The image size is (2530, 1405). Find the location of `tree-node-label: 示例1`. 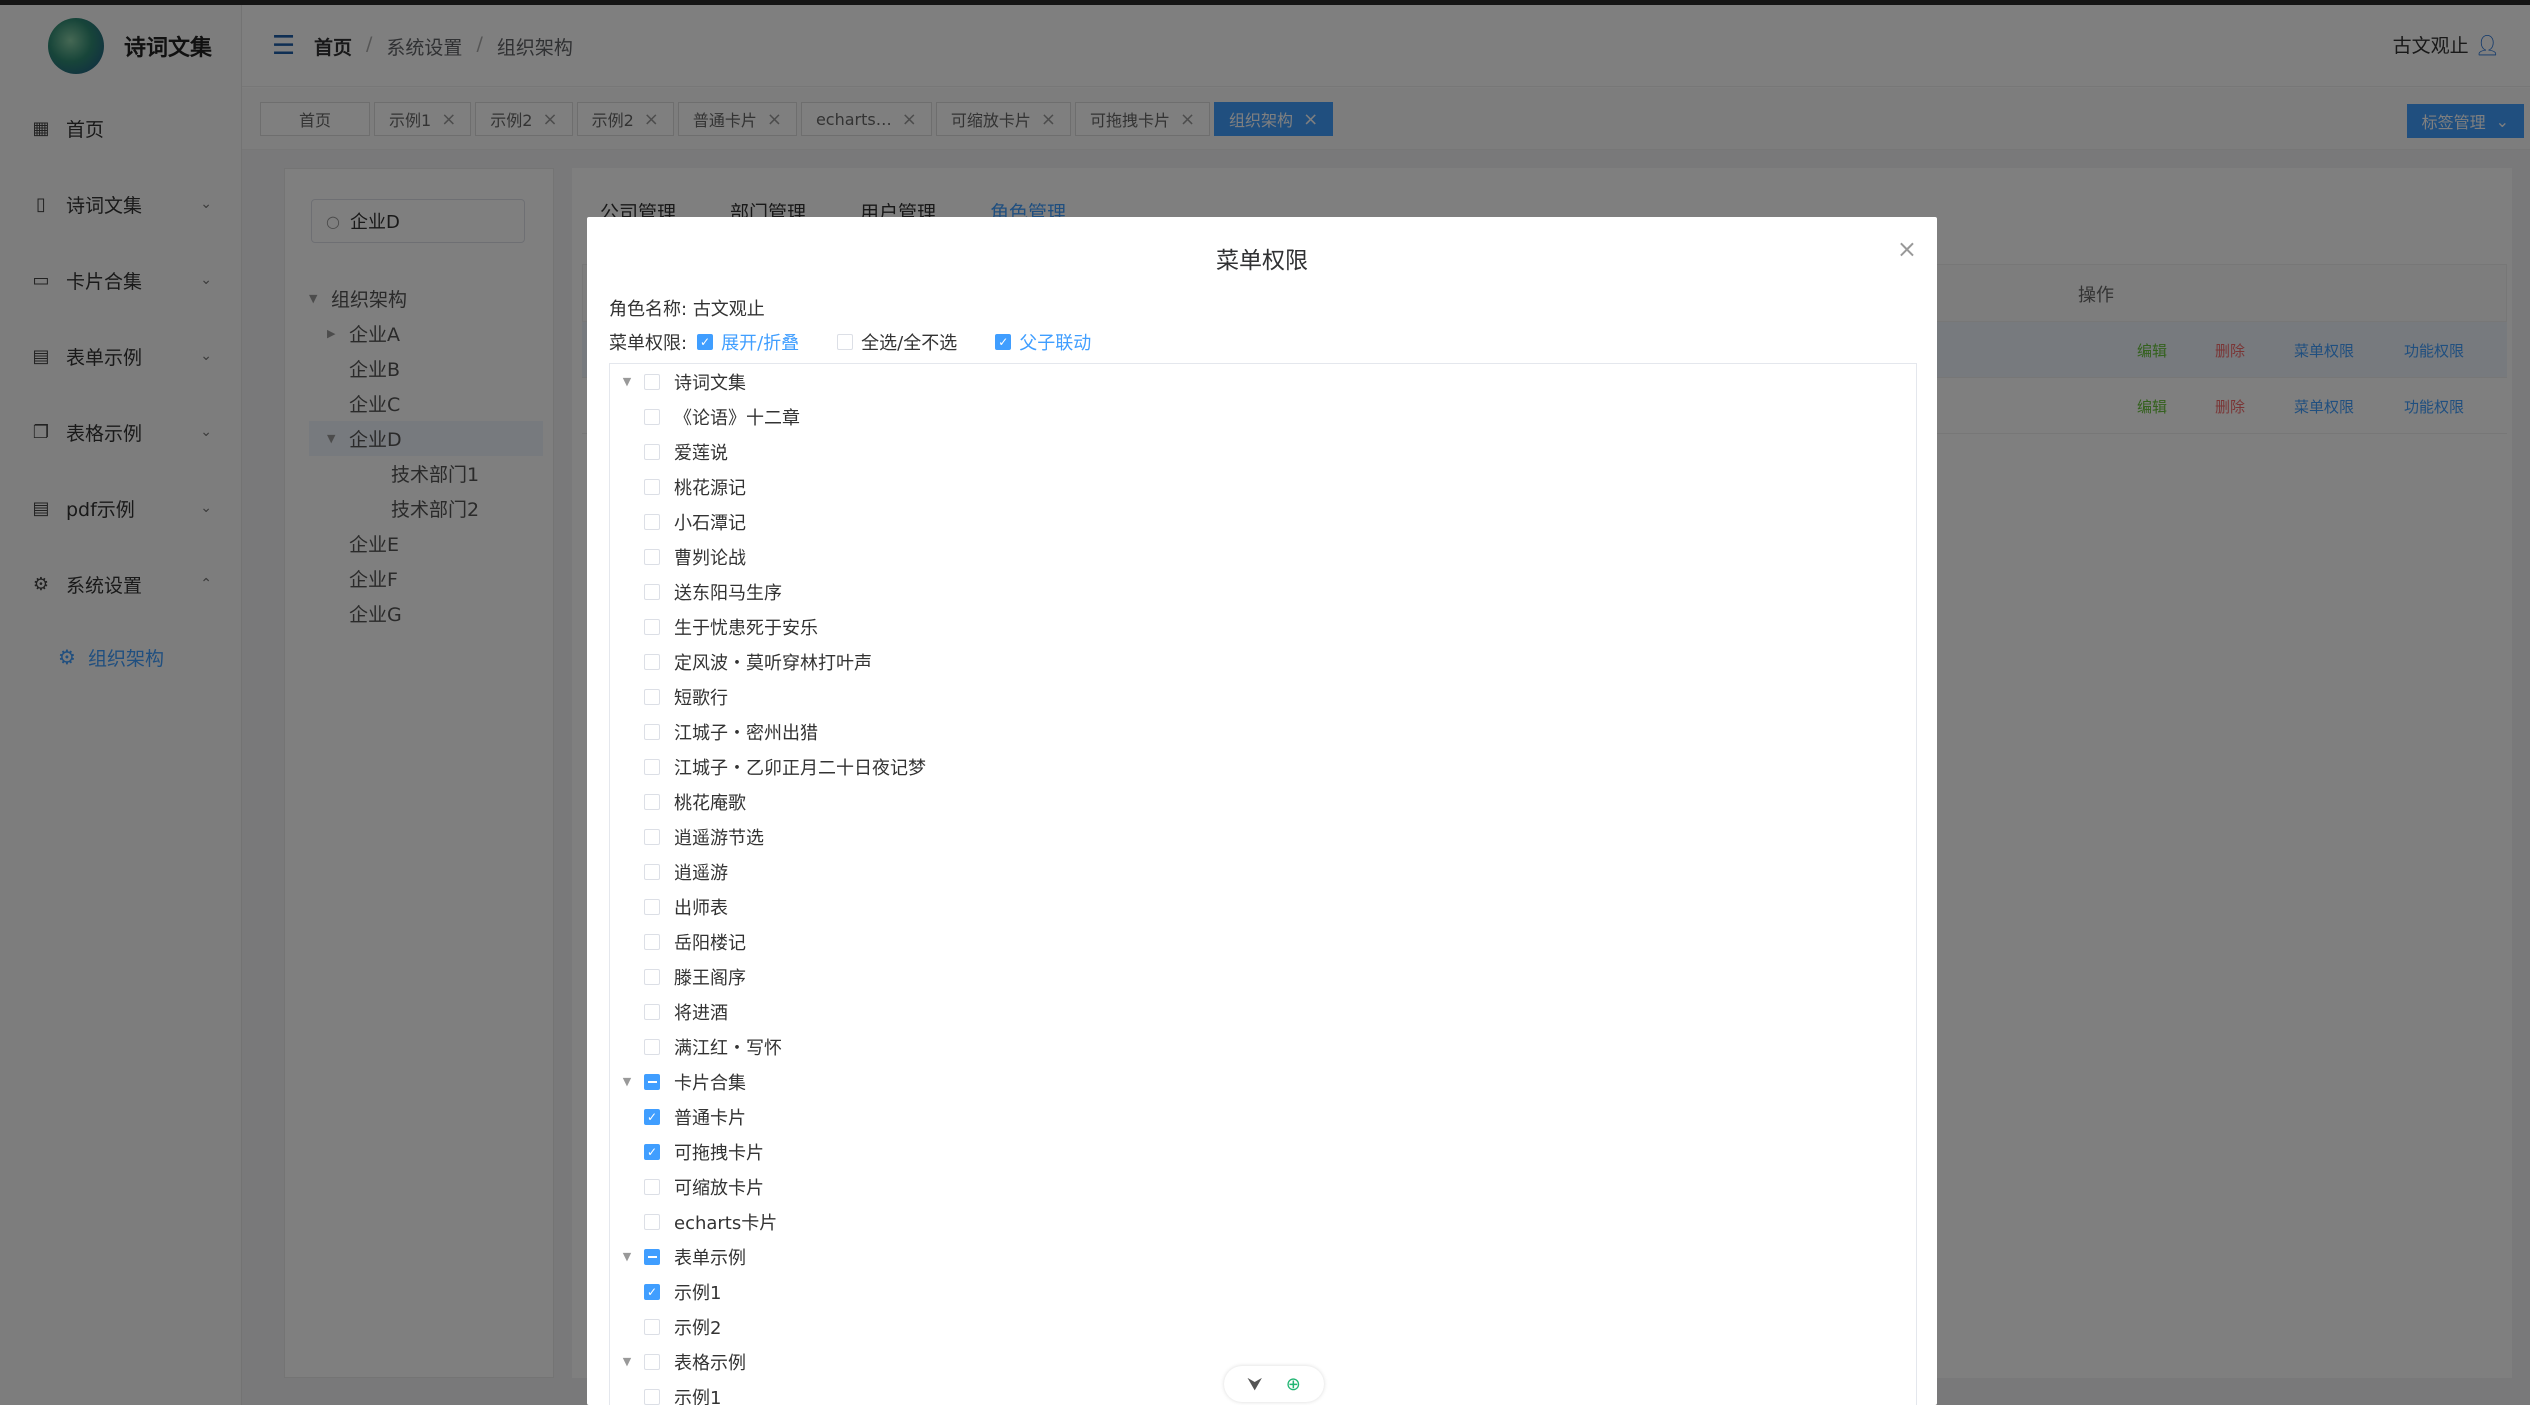

tree-node-label: 示例1 is located at coordinates (698, 1293).